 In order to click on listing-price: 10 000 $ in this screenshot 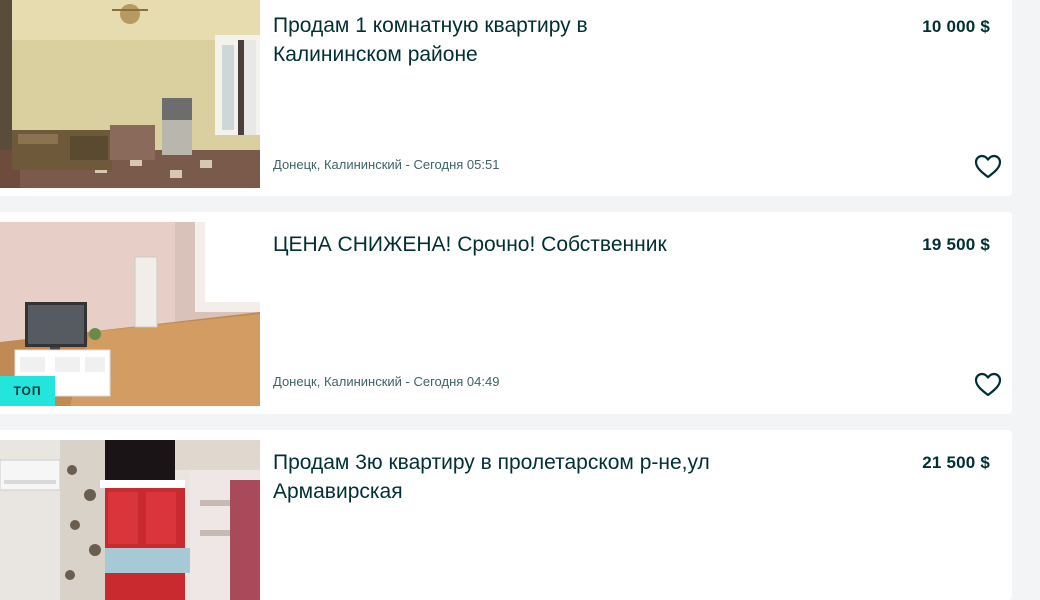, I will do `click(956, 26)`.